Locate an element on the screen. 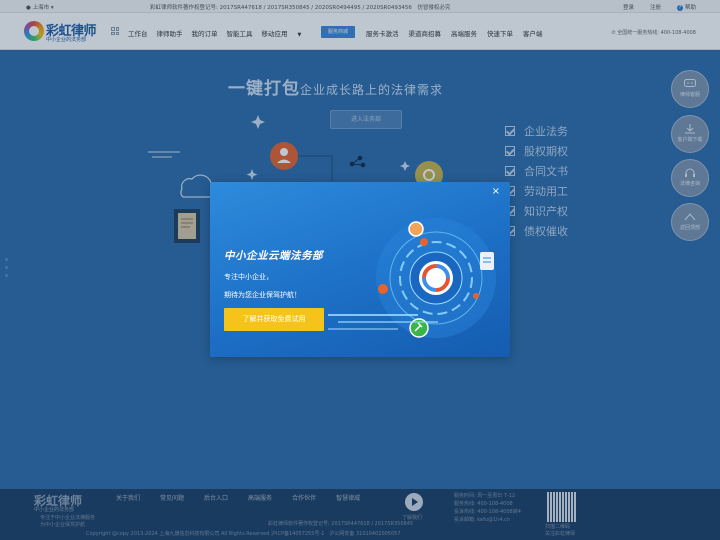  help-link: ? 帮助 is located at coordinates (686, 7).